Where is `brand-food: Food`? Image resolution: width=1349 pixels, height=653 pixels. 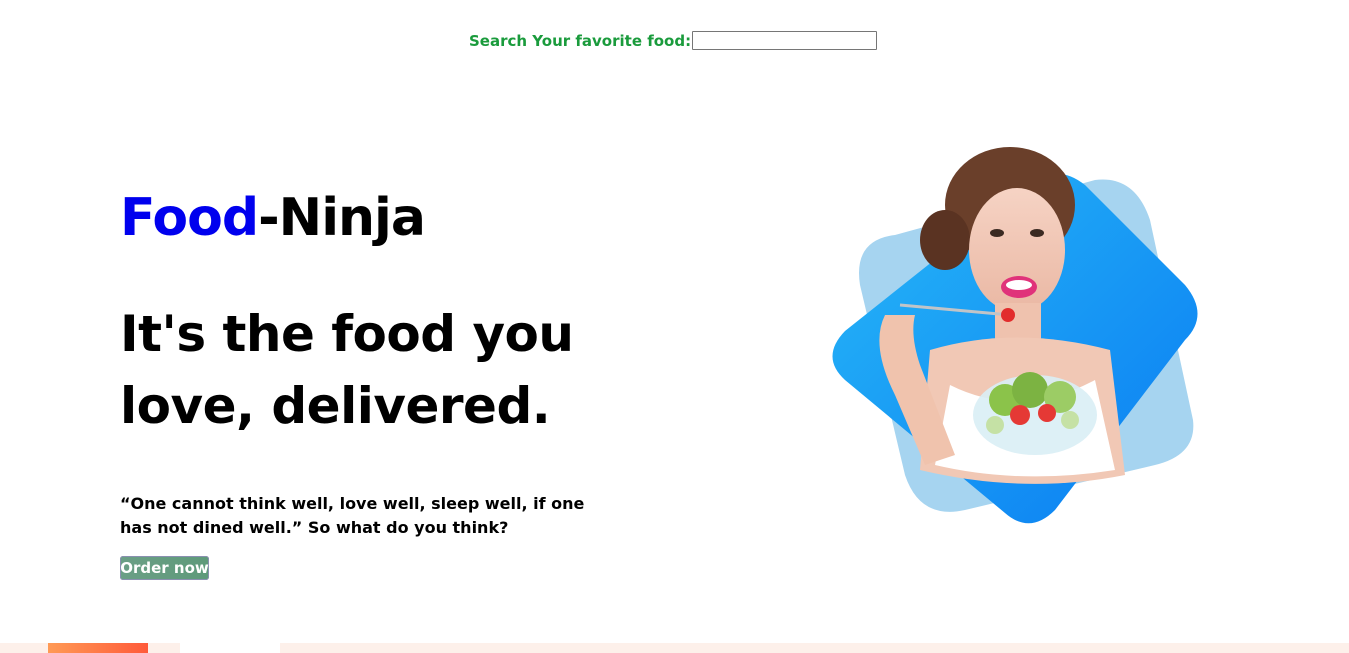 brand-food: Food is located at coordinates (189, 218).